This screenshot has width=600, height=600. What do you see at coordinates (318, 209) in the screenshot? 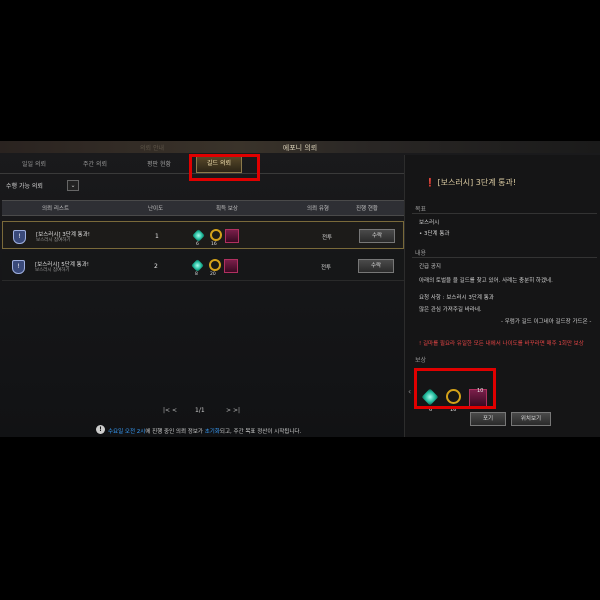
I see `header-type: 의뢰 유형` at bounding box center [318, 209].